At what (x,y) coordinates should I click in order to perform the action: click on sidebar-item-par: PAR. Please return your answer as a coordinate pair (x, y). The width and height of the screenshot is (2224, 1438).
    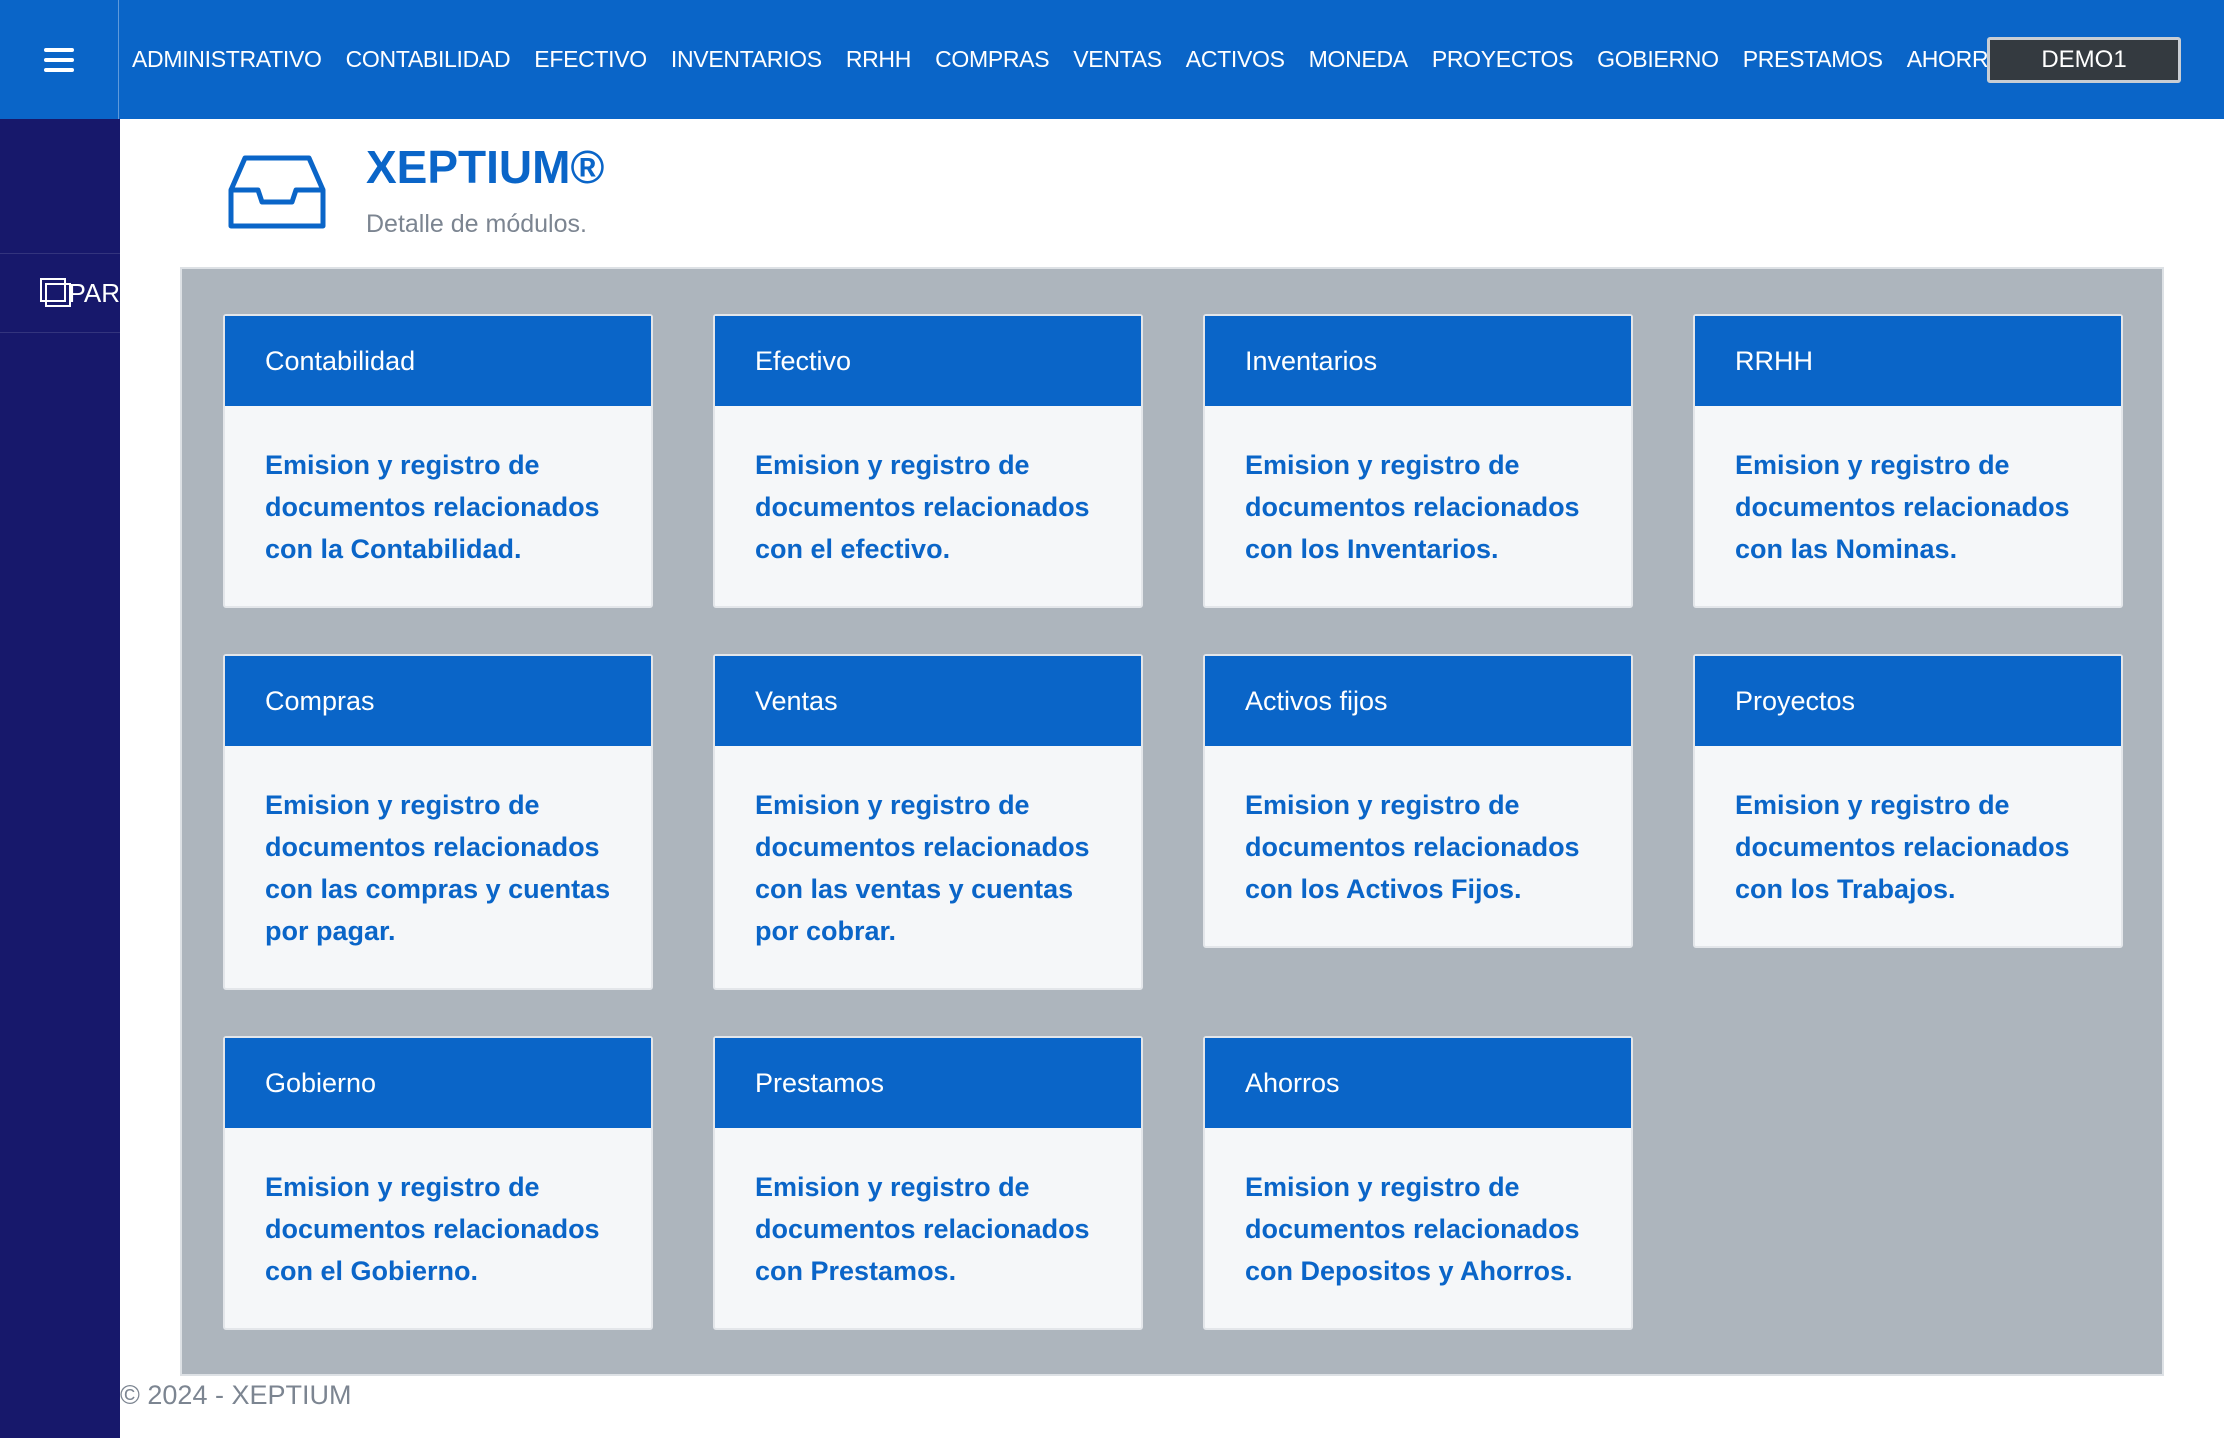
    Looking at the image, I should click on (60, 293).